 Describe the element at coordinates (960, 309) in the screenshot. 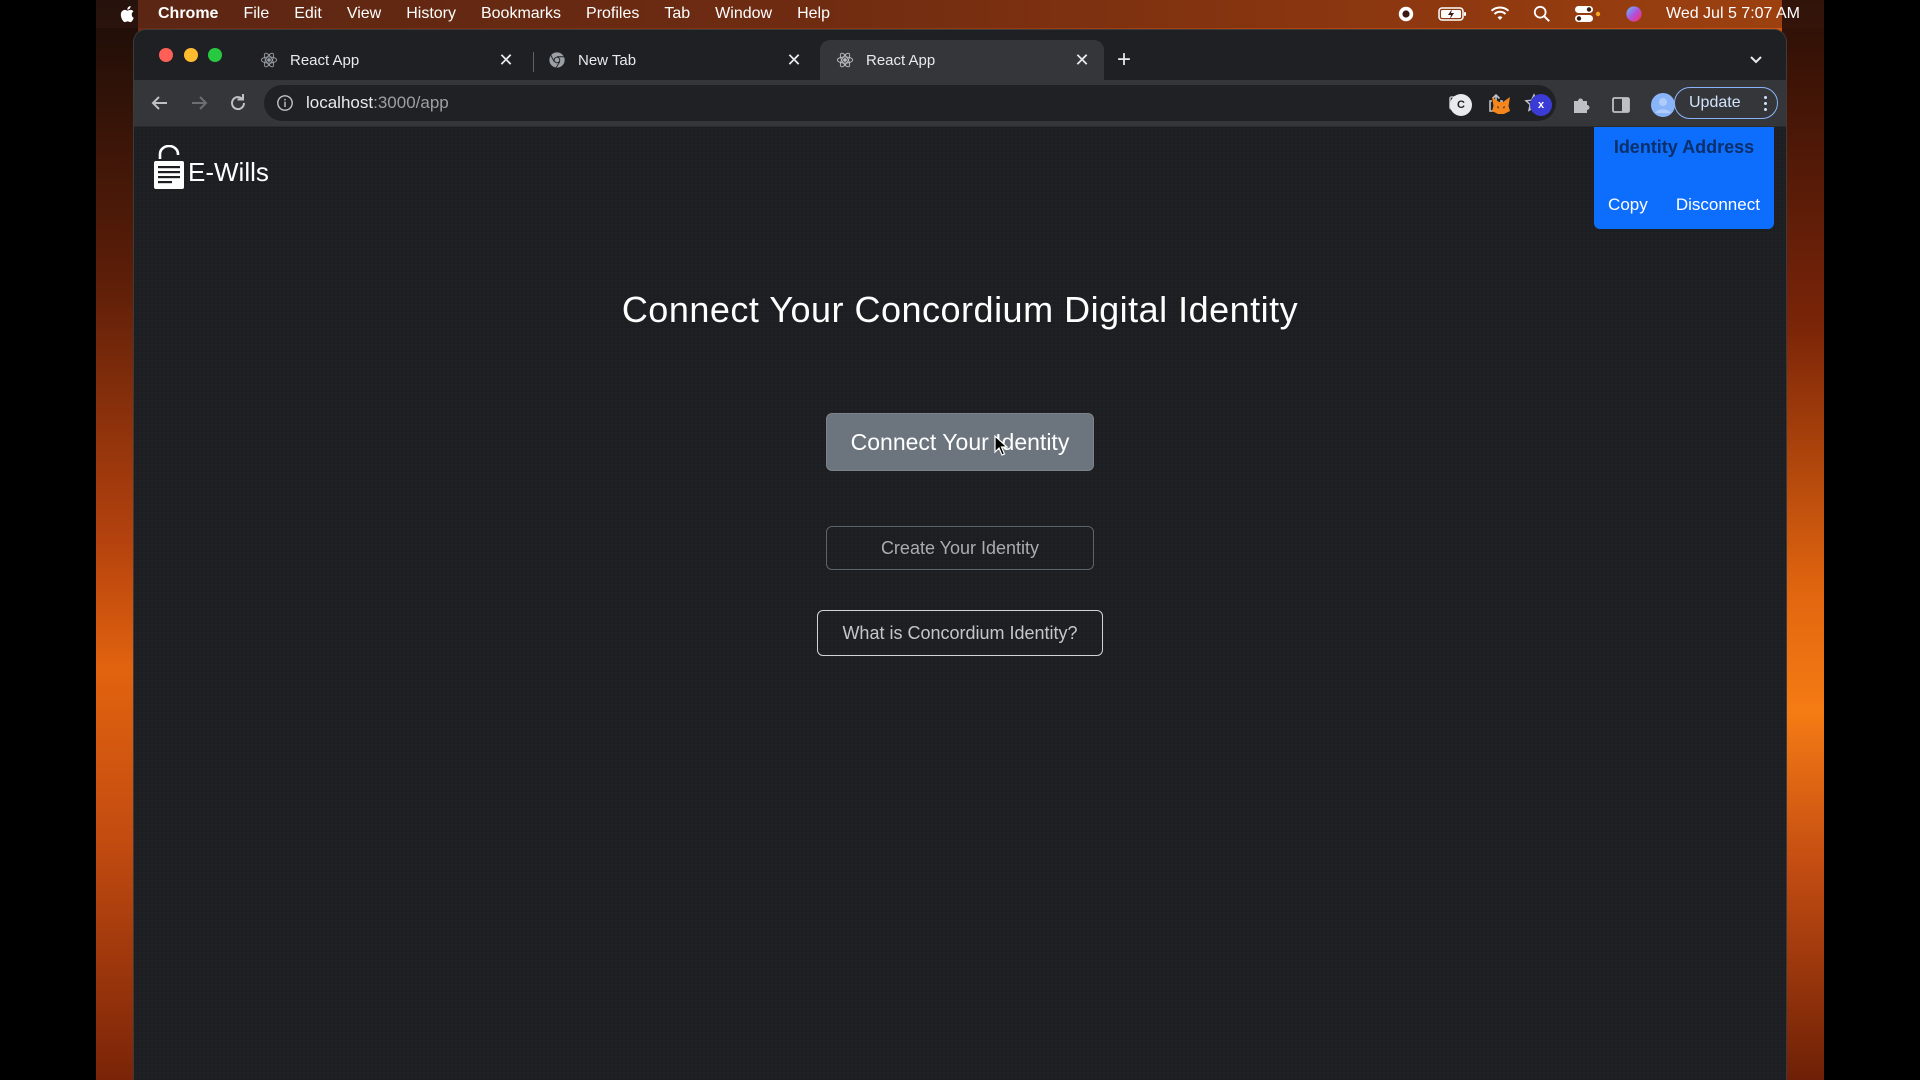

I see `page-title: Connect Your Concordium Digital Identity` at that location.